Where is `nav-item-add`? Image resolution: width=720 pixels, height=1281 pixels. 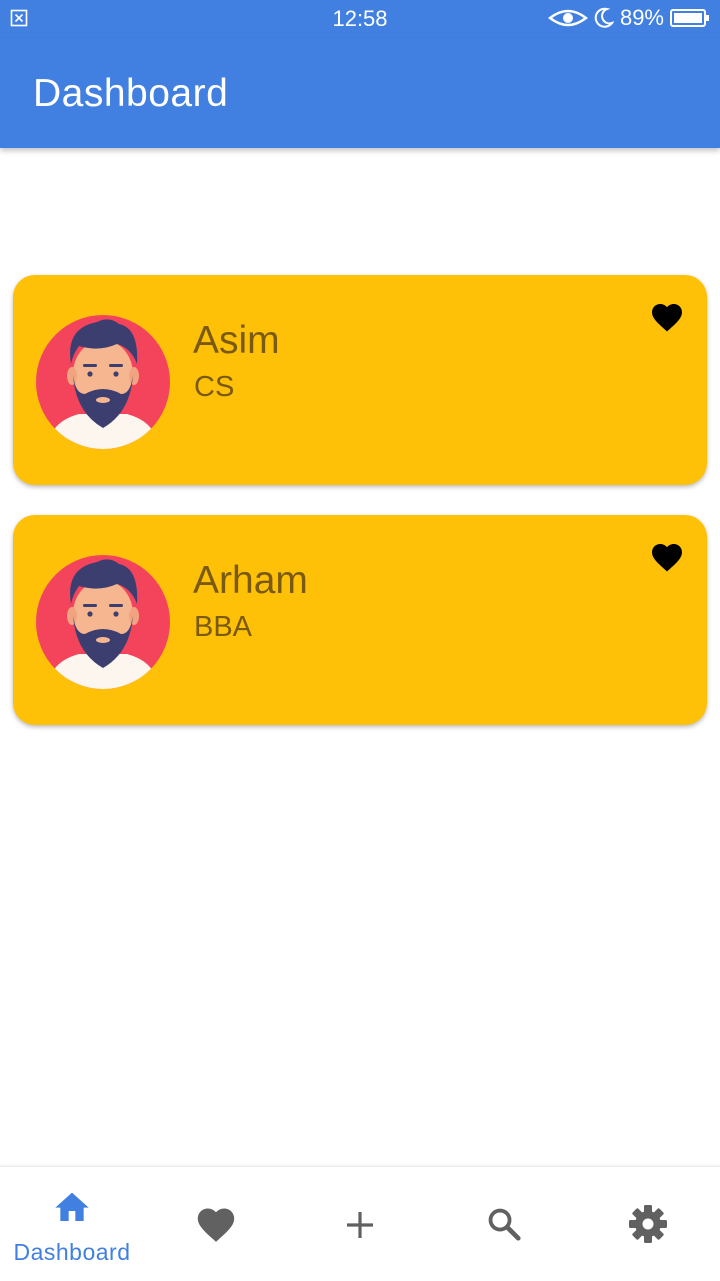
nav-item-add is located at coordinates (360, 1224).